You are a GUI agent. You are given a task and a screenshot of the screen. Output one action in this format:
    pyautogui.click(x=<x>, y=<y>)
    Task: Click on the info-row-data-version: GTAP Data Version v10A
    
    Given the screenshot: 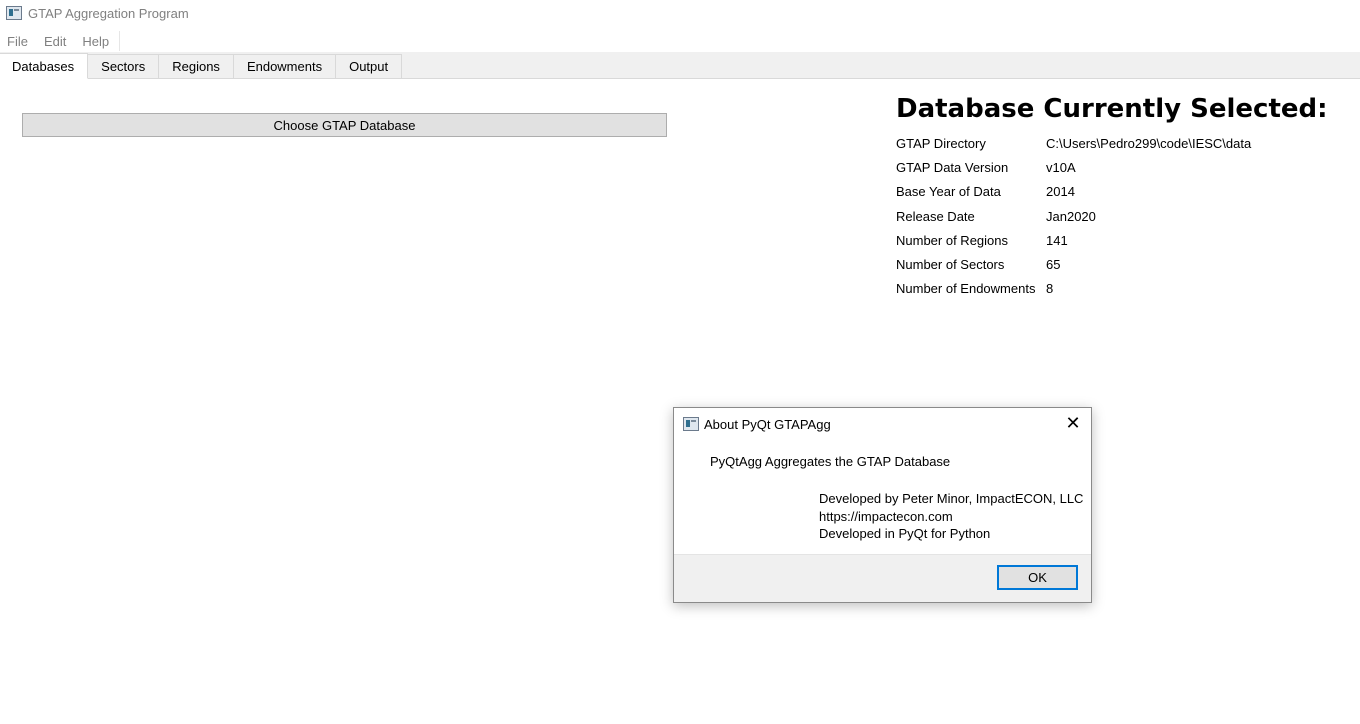 What is the action you would take?
    pyautogui.click(x=1116, y=167)
    